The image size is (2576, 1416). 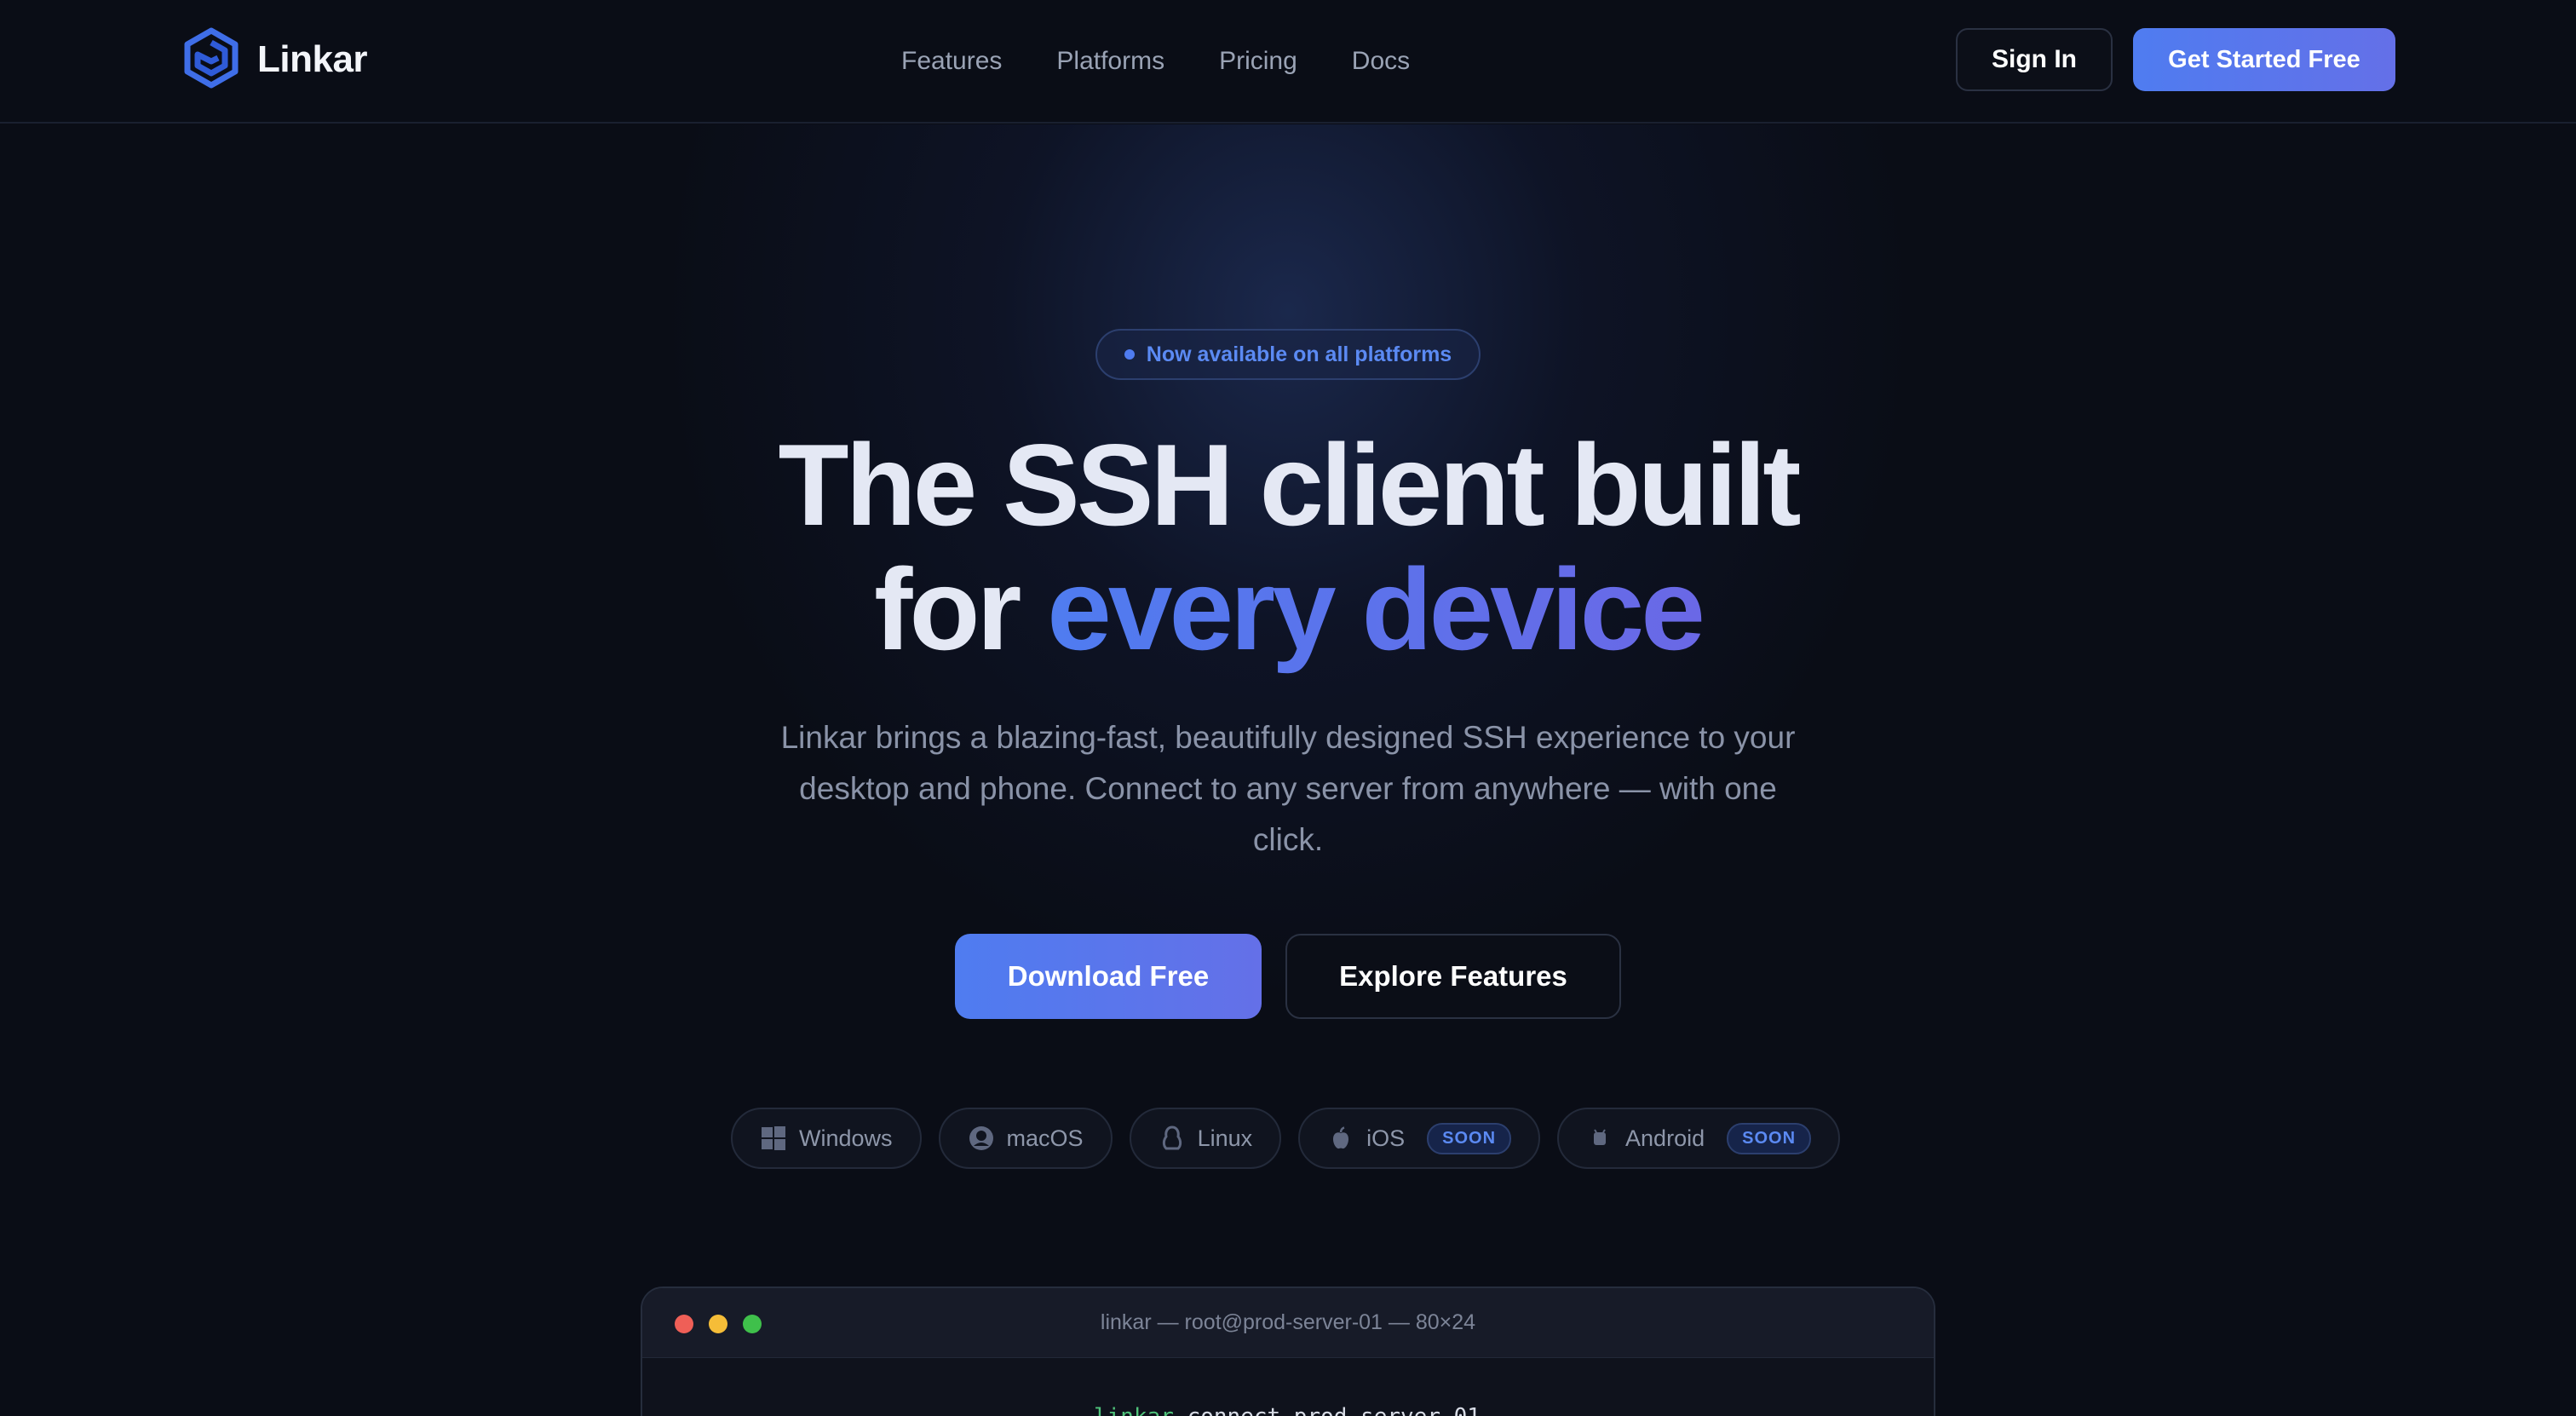 I want to click on brand: Linkar, so click(x=276, y=60).